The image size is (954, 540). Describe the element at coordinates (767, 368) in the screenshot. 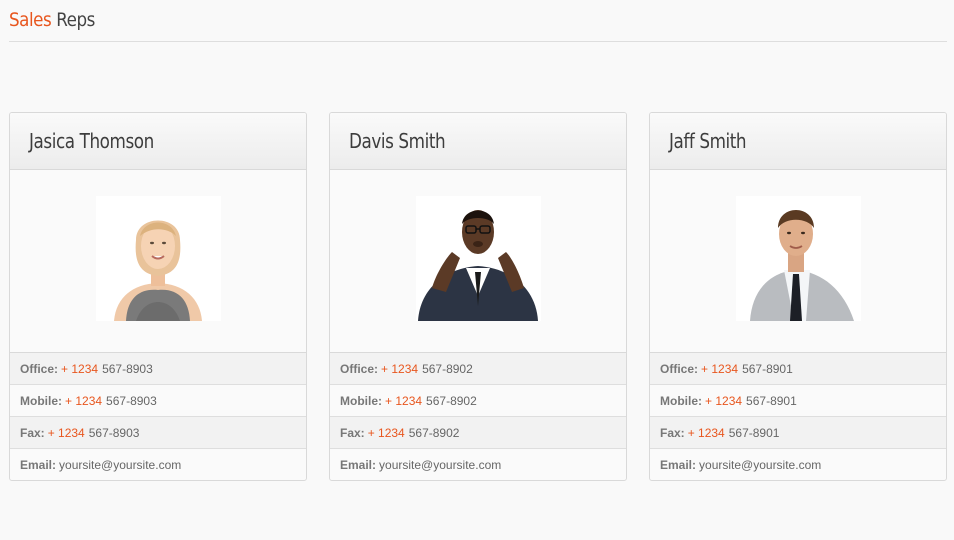

I see `office-number: 567-8901` at that location.